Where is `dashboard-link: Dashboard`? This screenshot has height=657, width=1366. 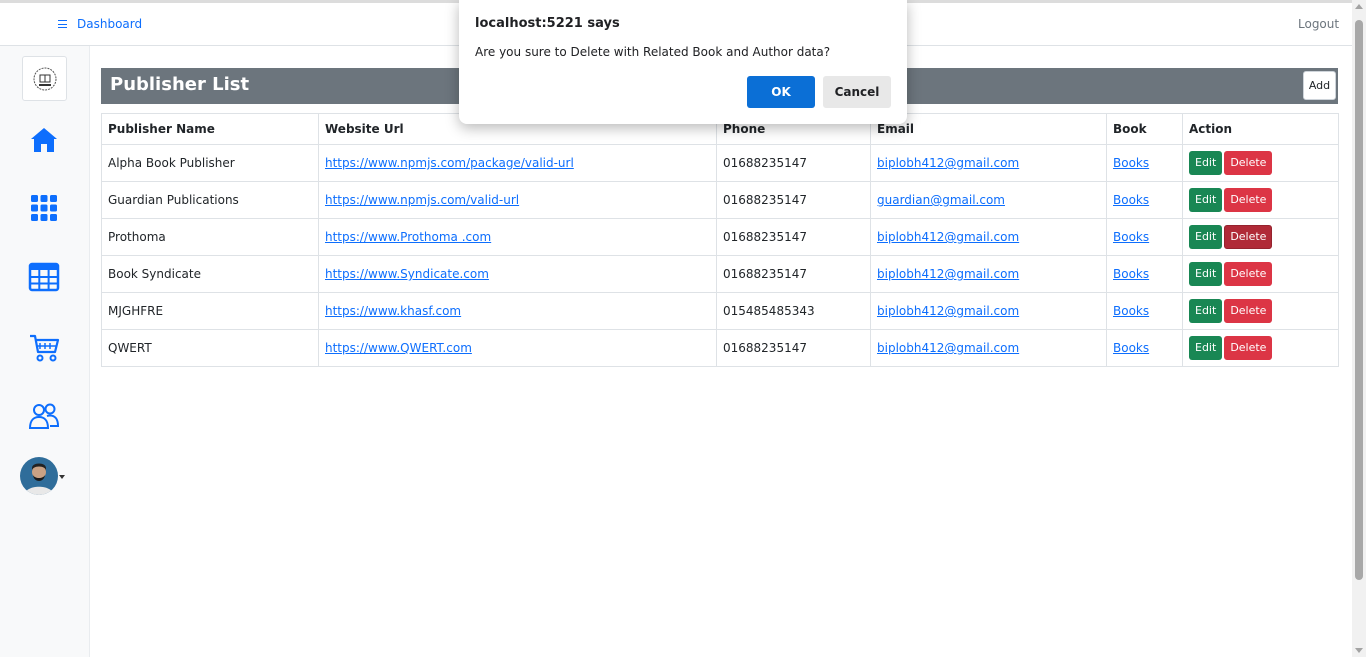
dashboard-link: Dashboard is located at coordinates (100, 24).